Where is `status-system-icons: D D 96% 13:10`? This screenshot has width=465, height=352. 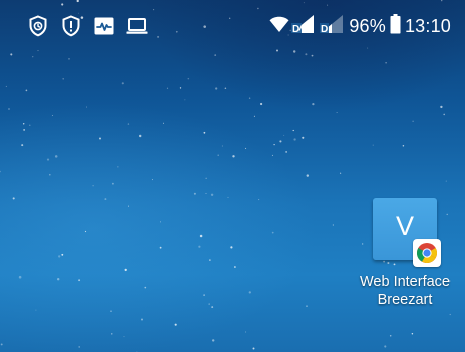 status-system-icons: D D 96% 13:10 is located at coordinates (360, 26).